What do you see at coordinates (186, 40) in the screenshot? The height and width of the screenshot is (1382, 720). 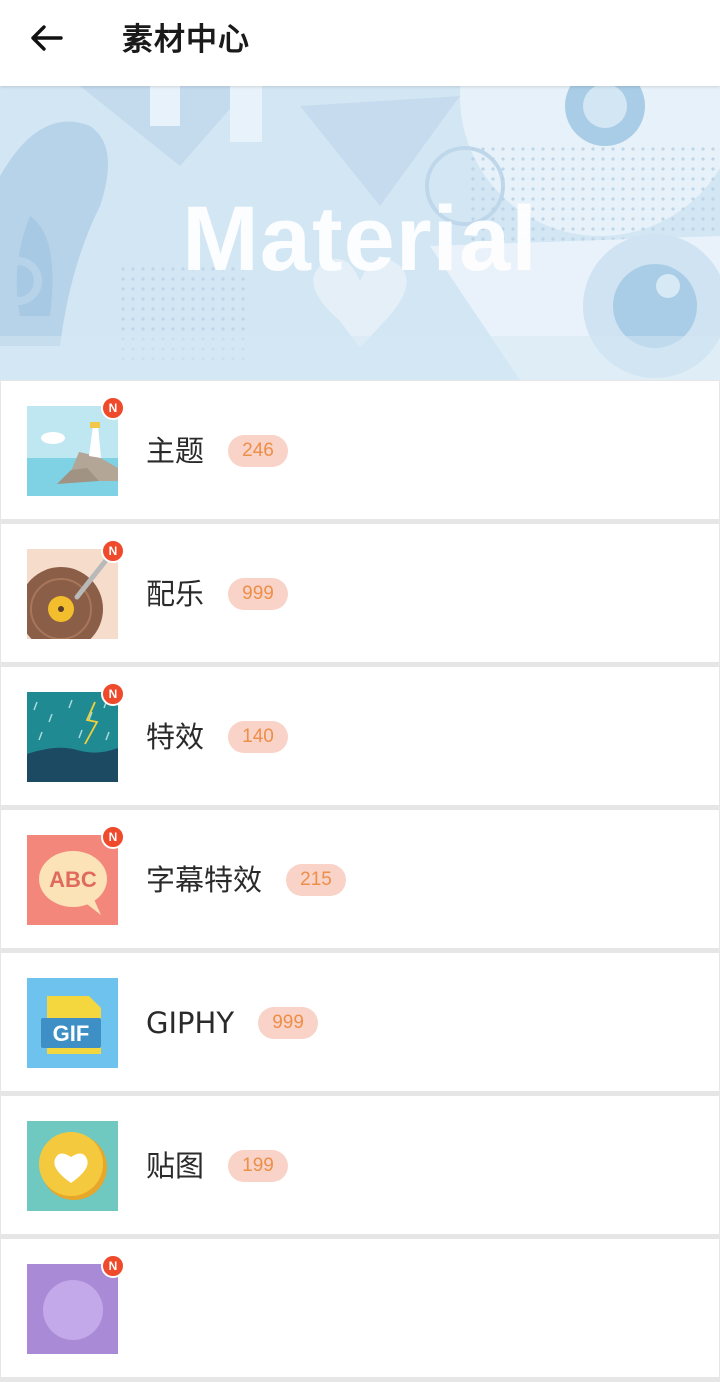 I see `page-title: 素材中心` at bounding box center [186, 40].